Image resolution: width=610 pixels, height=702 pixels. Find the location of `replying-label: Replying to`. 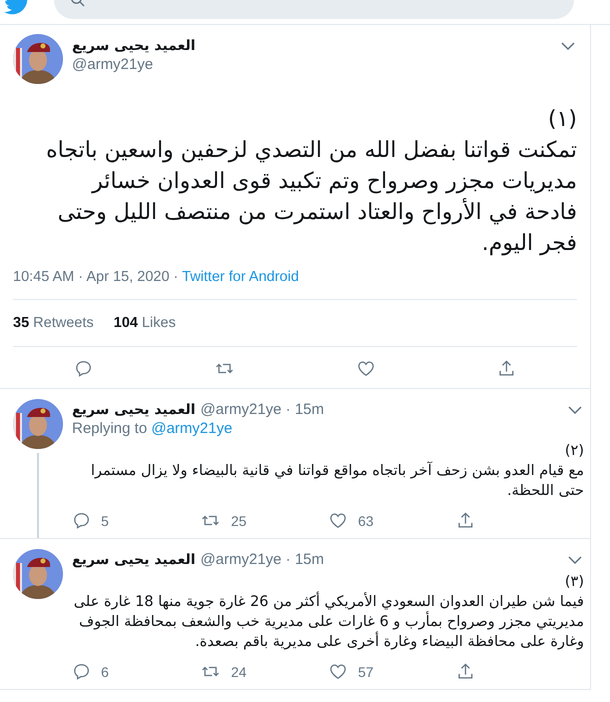

replying-label: Replying to is located at coordinates (110, 428).